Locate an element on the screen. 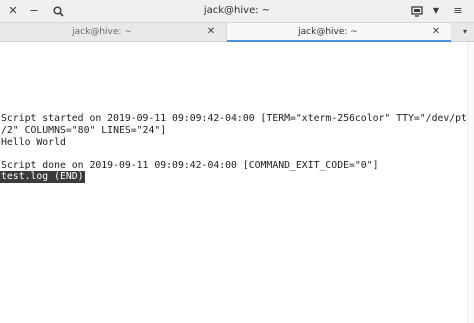 This screenshot has width=474, height=323. close-icon: ✕ is located at coordinates (13, 11).